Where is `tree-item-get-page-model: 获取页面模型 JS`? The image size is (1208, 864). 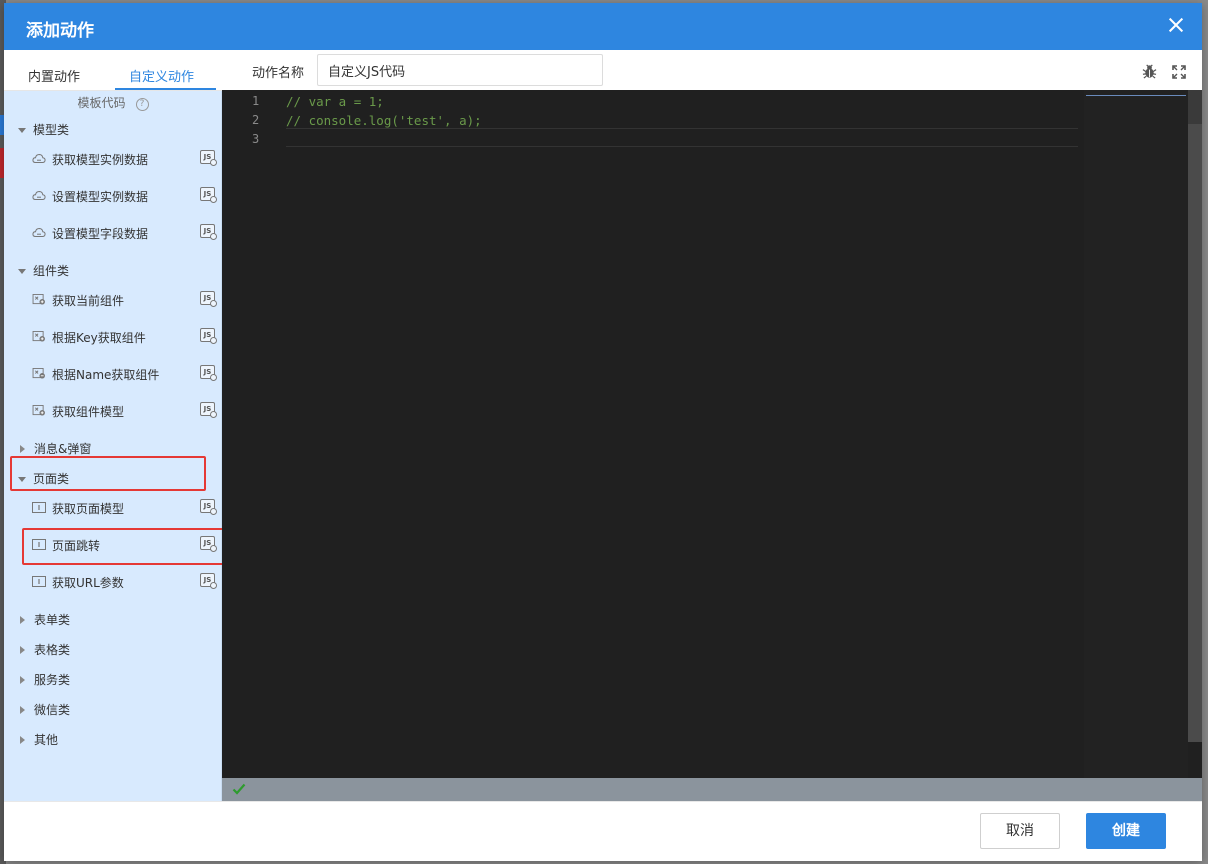 tree-item-get-page-model: 获取页面模型 JS is located at coordinates (125, 510).